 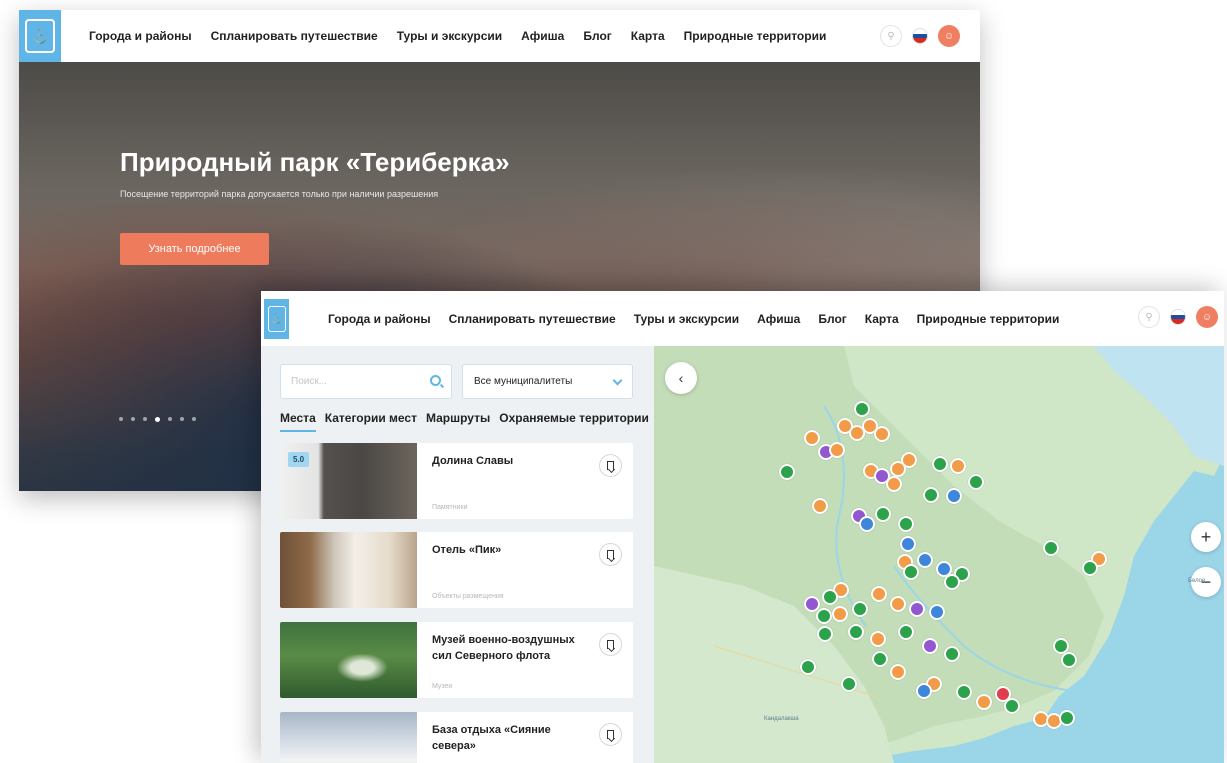 I want to click on place-category: Объекты размещения, so click(x=468, y=596).